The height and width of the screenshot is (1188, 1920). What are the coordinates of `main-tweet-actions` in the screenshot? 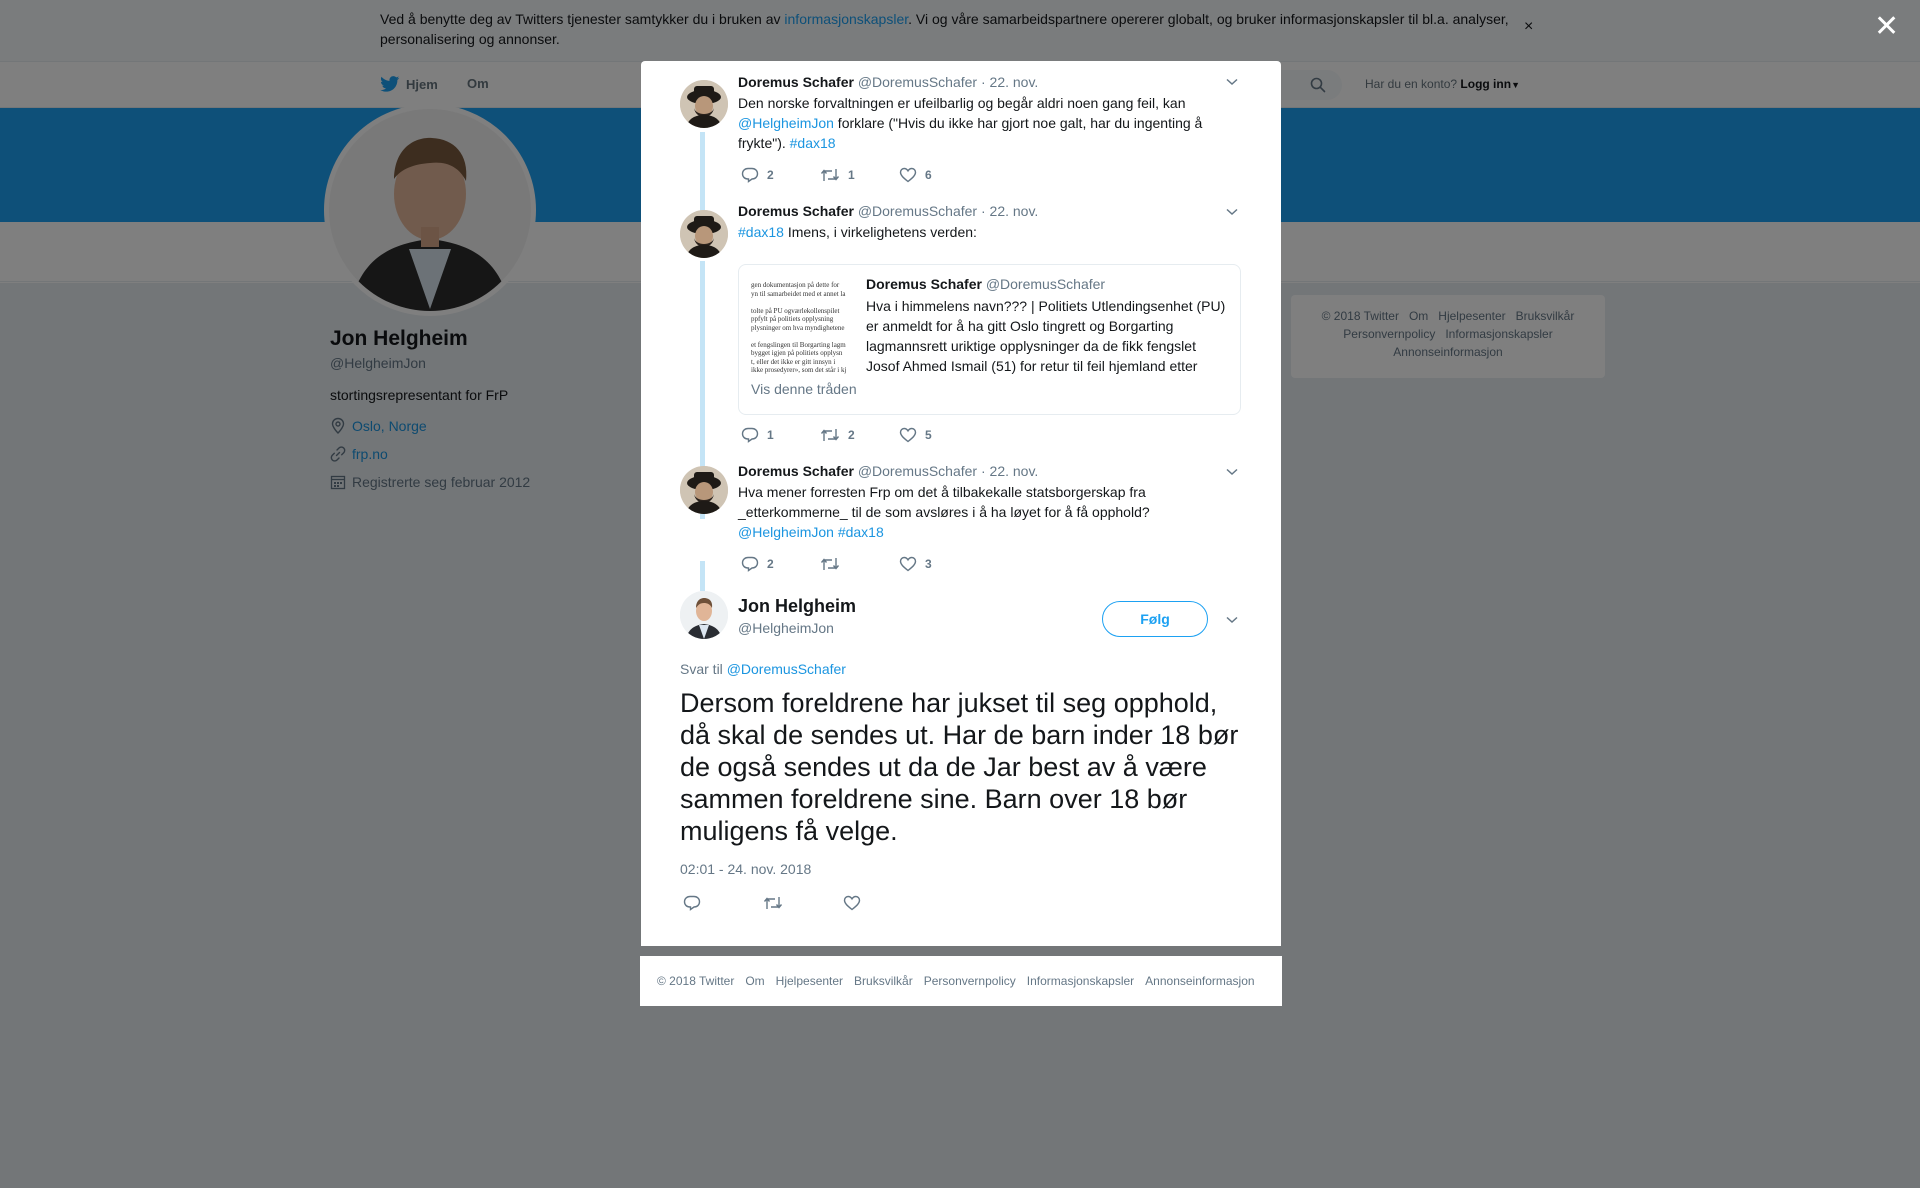 It's located at (803, 903).